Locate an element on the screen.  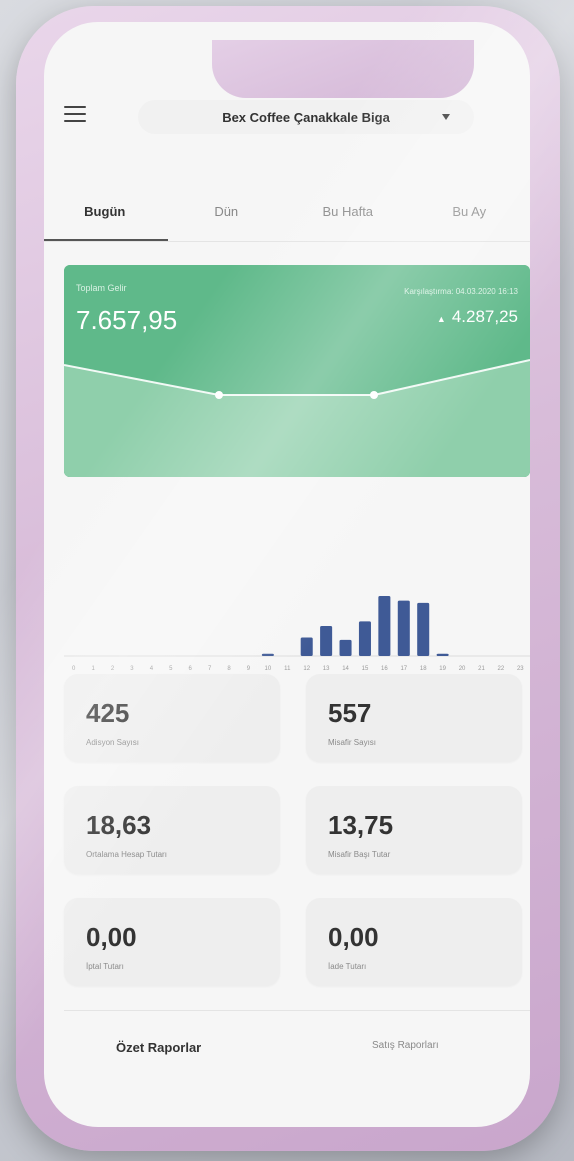
hour-tick-label: 3 is located at coordinates (132, 669).